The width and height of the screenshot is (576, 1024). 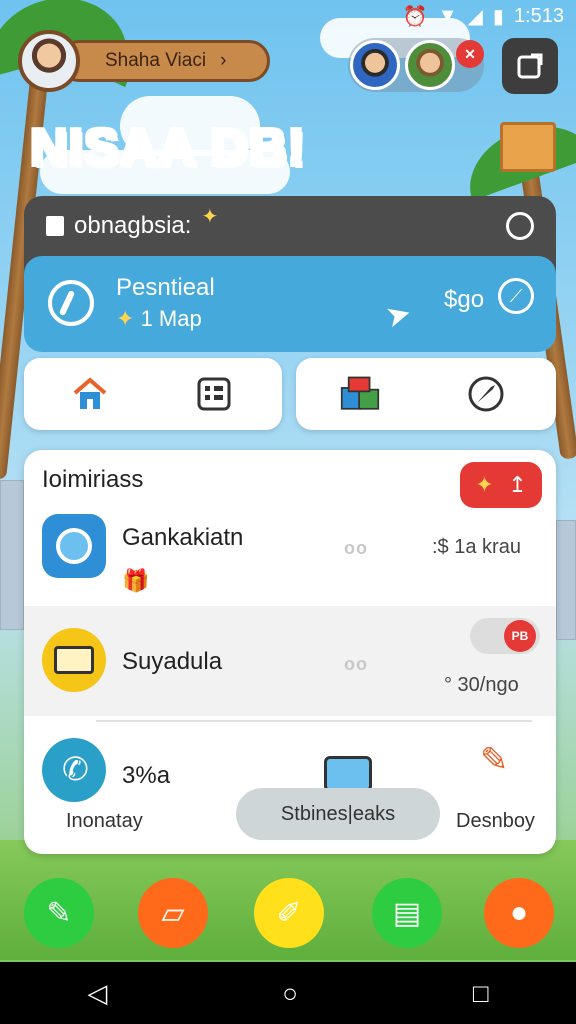 What do you see at coordinates (314, 721) in the screenshot?
I see `divider` at bounding box center [314, 721].